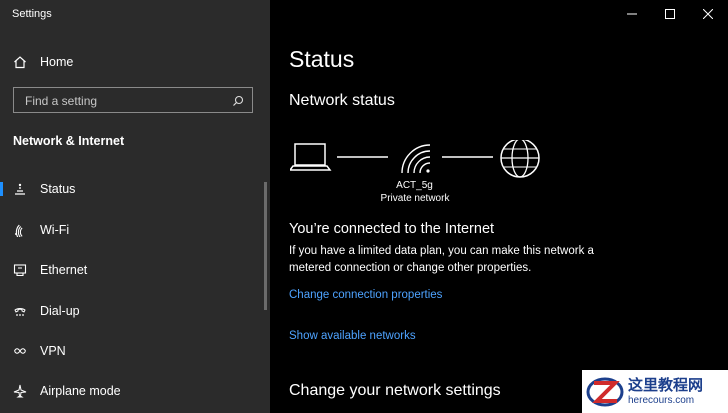  What do you see at coordinates (20, 189) in the screenshot?
I see `status-icon` at bounding box center [20, 189].